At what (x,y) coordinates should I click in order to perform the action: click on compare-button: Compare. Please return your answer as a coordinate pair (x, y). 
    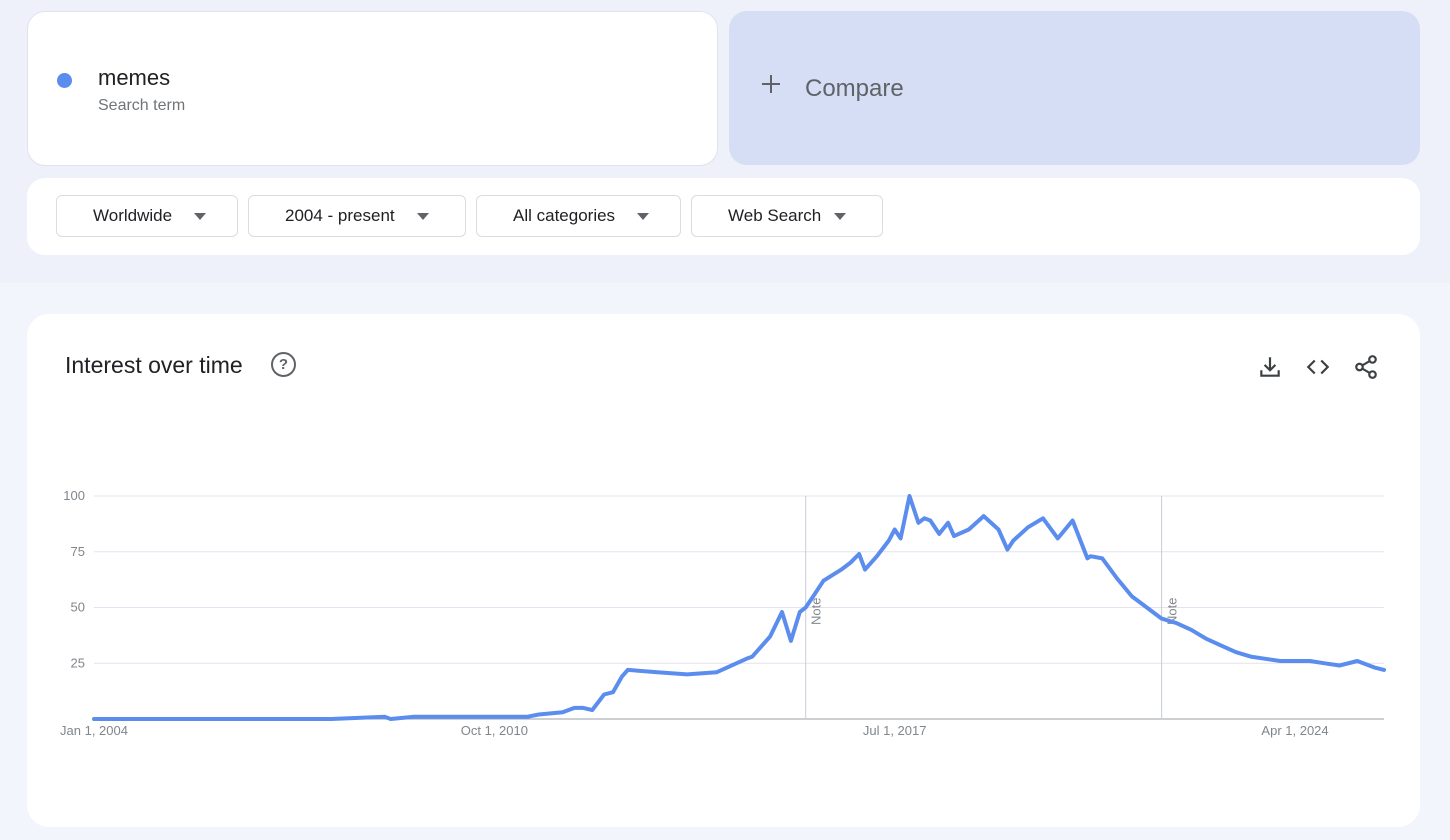
    Looking at the image, I should click on (1074, 88).